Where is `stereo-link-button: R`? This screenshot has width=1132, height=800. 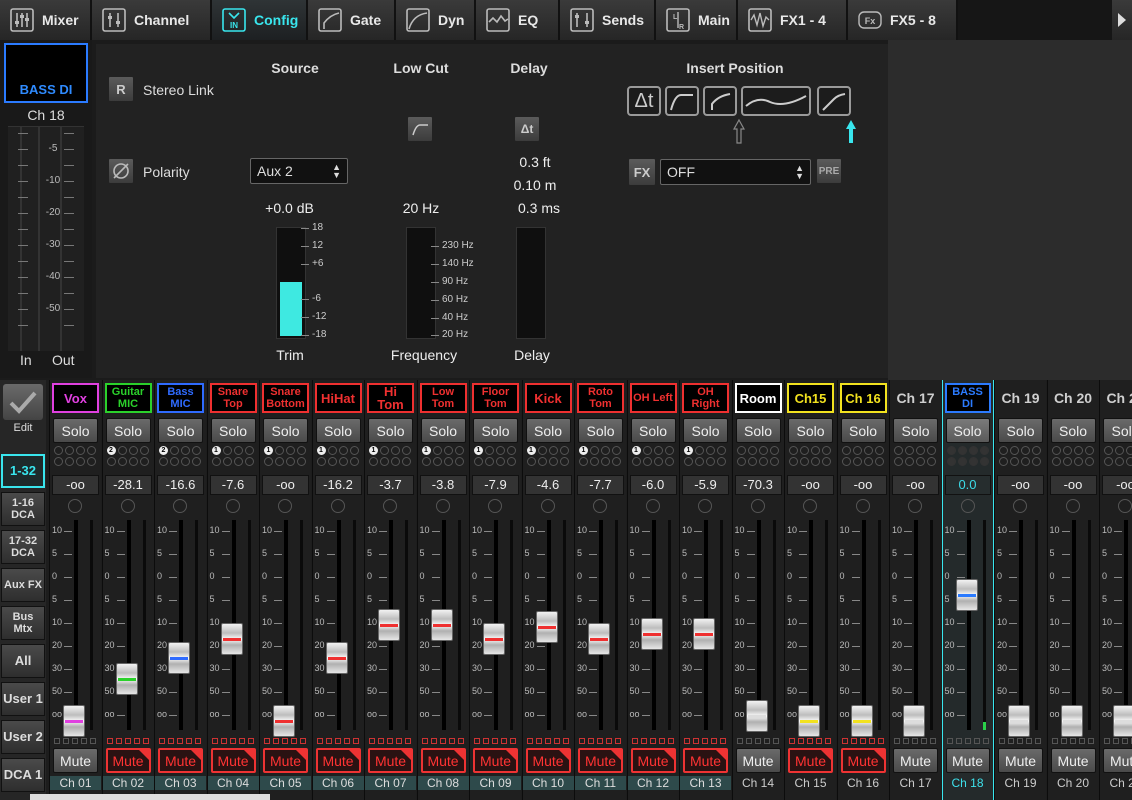
stereo-link-button: R is located at coordinates (121, 89).